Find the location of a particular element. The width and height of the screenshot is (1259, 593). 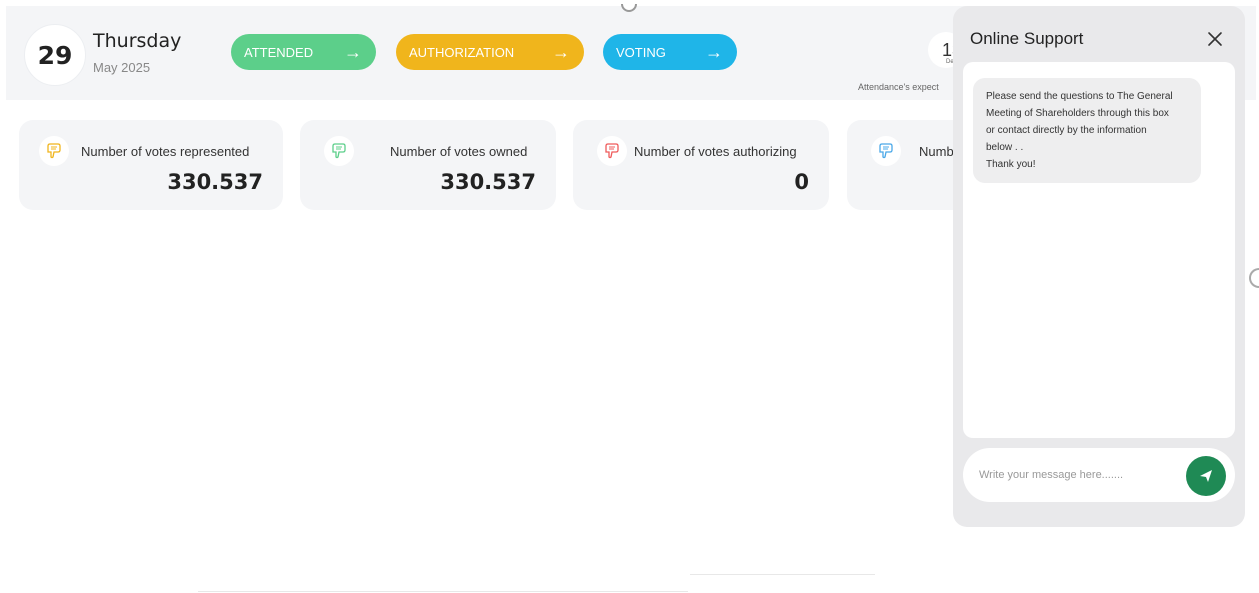

stat-value: 0 is located at coordinates (801, 182).